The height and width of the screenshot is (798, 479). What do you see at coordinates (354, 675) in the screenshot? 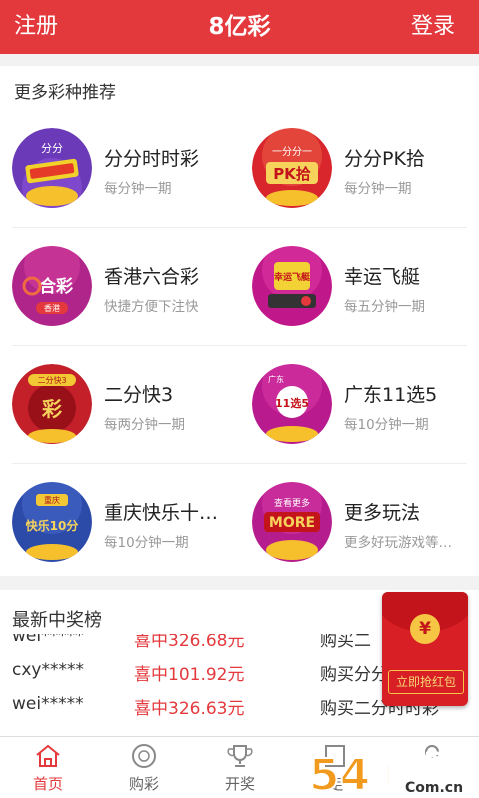
I see `winner-purchase: 购买分分` at bounding box center [354, 675].